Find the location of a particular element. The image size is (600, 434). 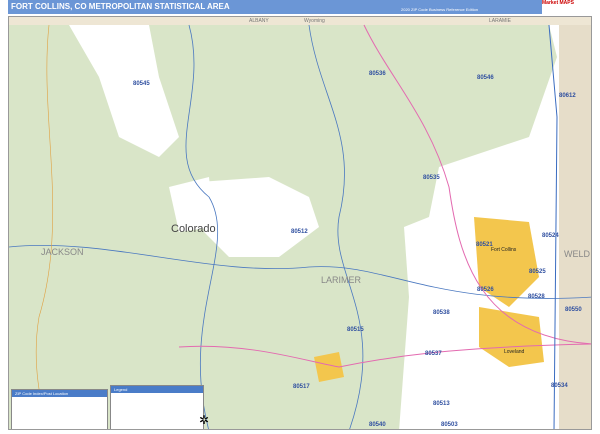

zip-label: 80545 is located at coordinates (141, 84).